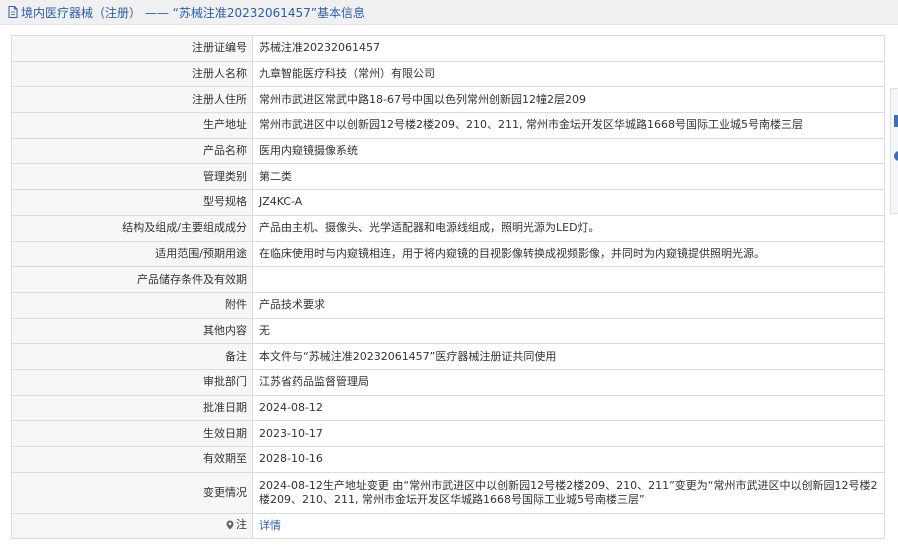 This screenshot has width=898, height=551. Describe the element at coordinates (132, 356) in the screenshot. I see `row-label: 备注` at that location.